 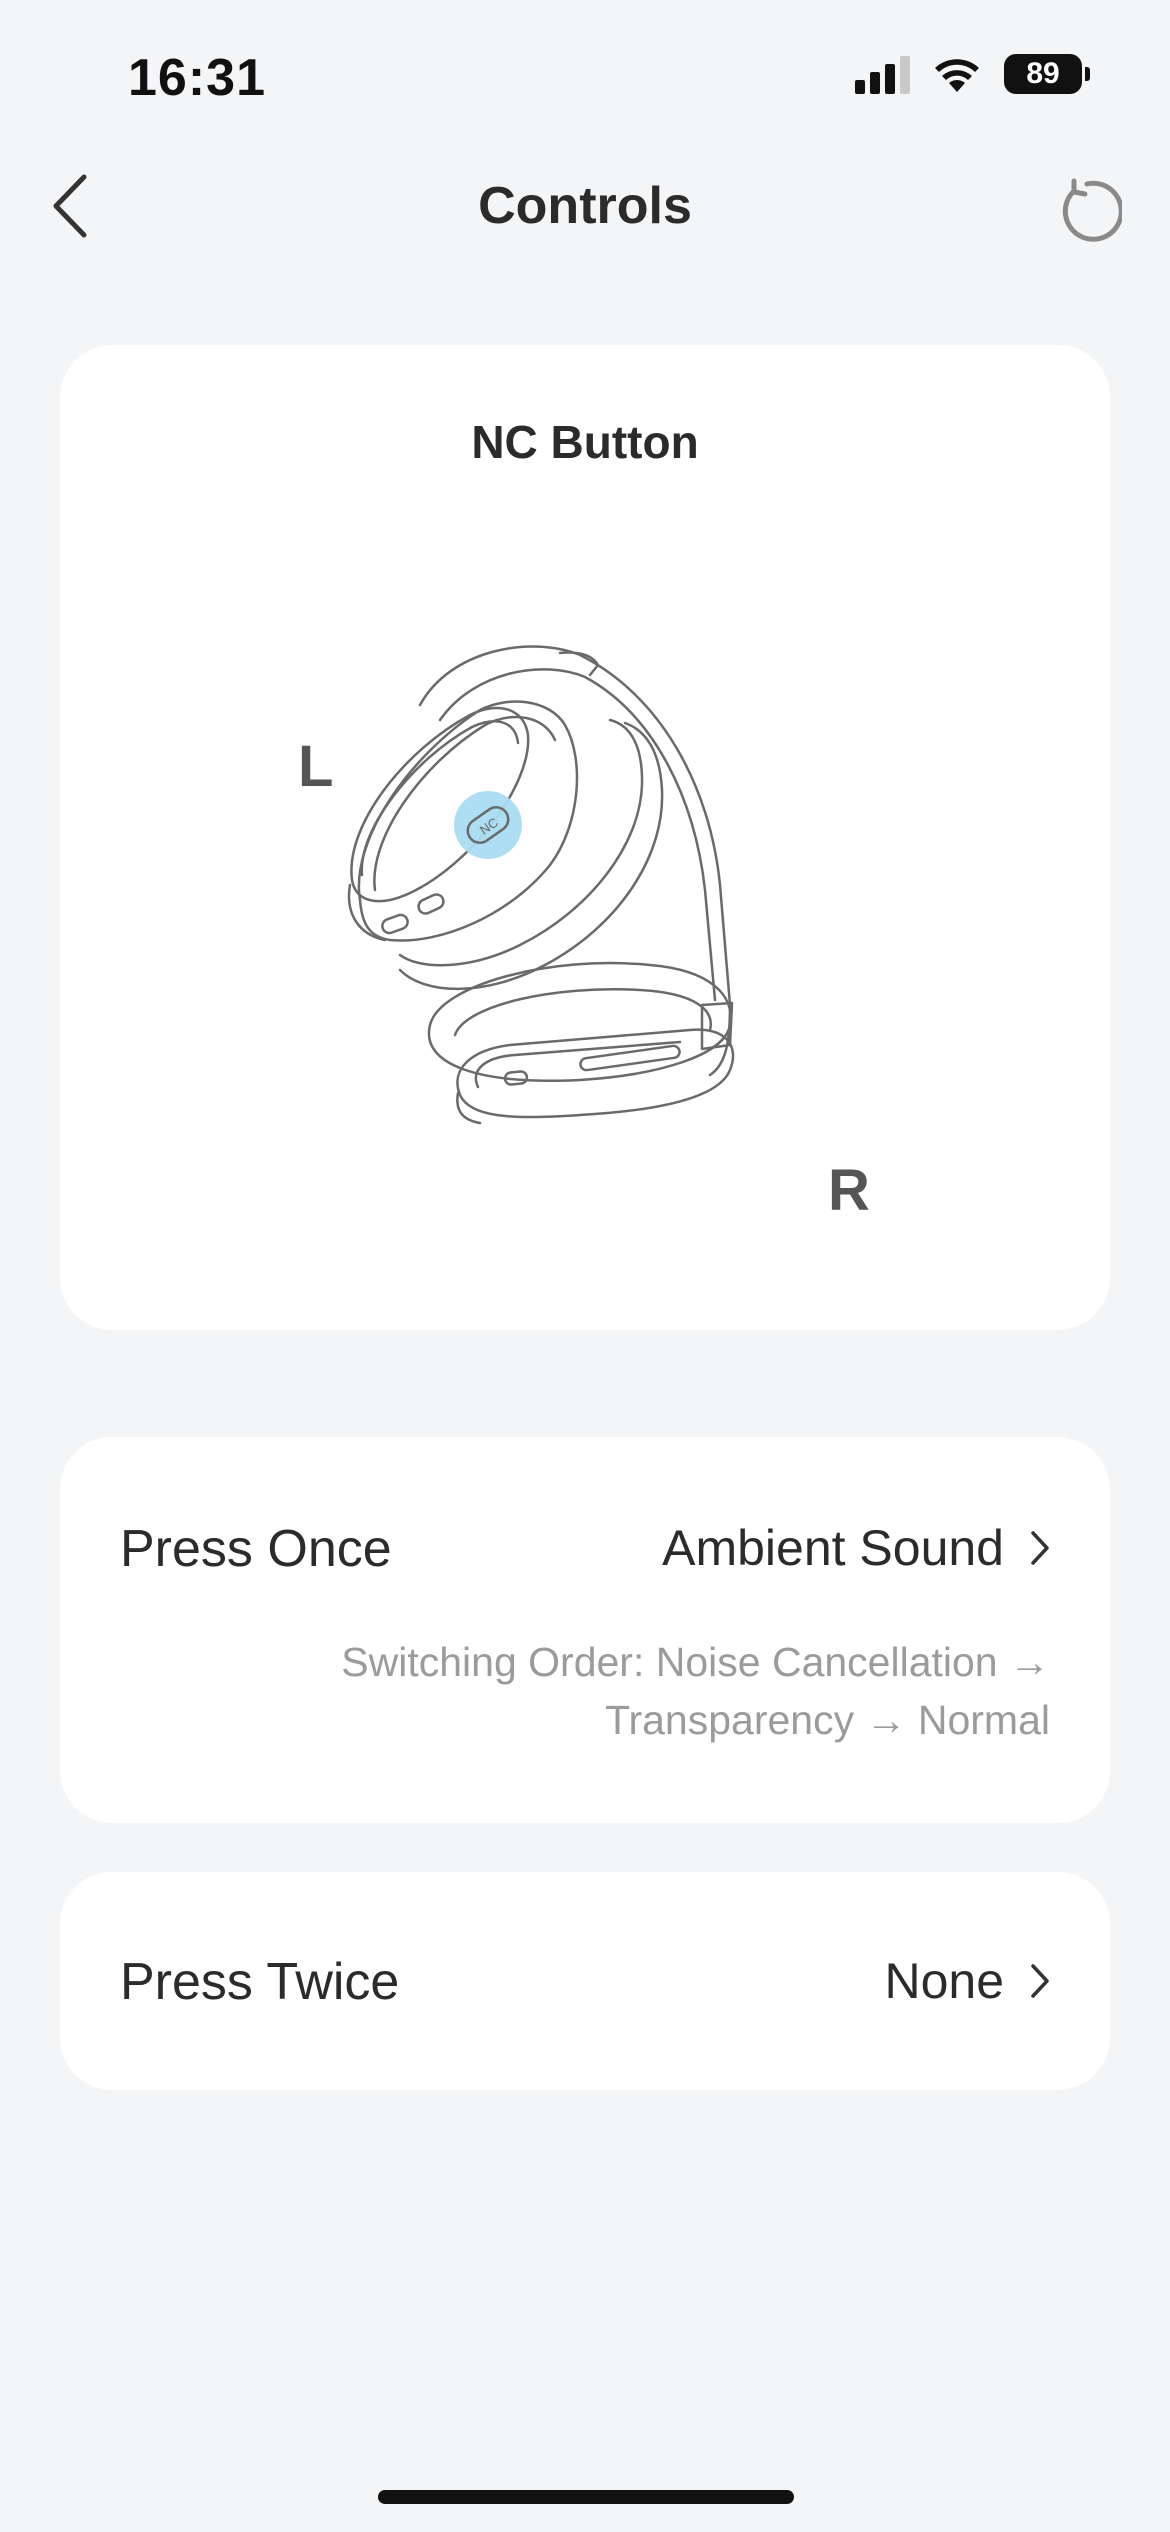 What do you see at coordinates (260, 1982) in the screenshot?
I see `press-twice-label: Press Twice` at bounding box center [260, 1982].